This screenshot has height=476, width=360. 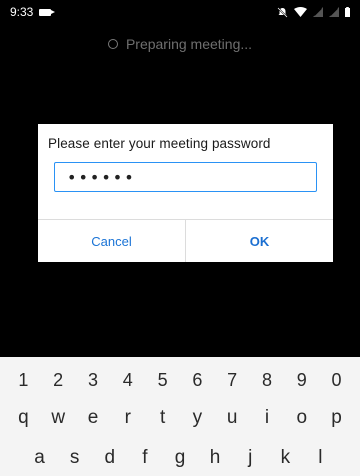 What do you see at coordinates (145, 458) in the screenshot?
I see `key-f: f` at bounding box center [145, 458].